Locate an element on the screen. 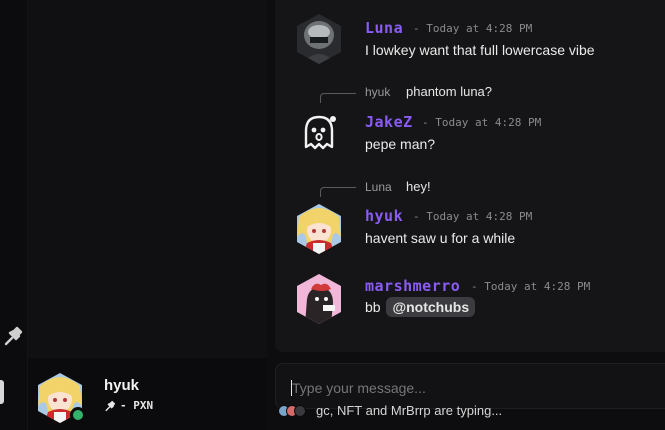  selected-server-indicator is located at coordinates (2, 392).